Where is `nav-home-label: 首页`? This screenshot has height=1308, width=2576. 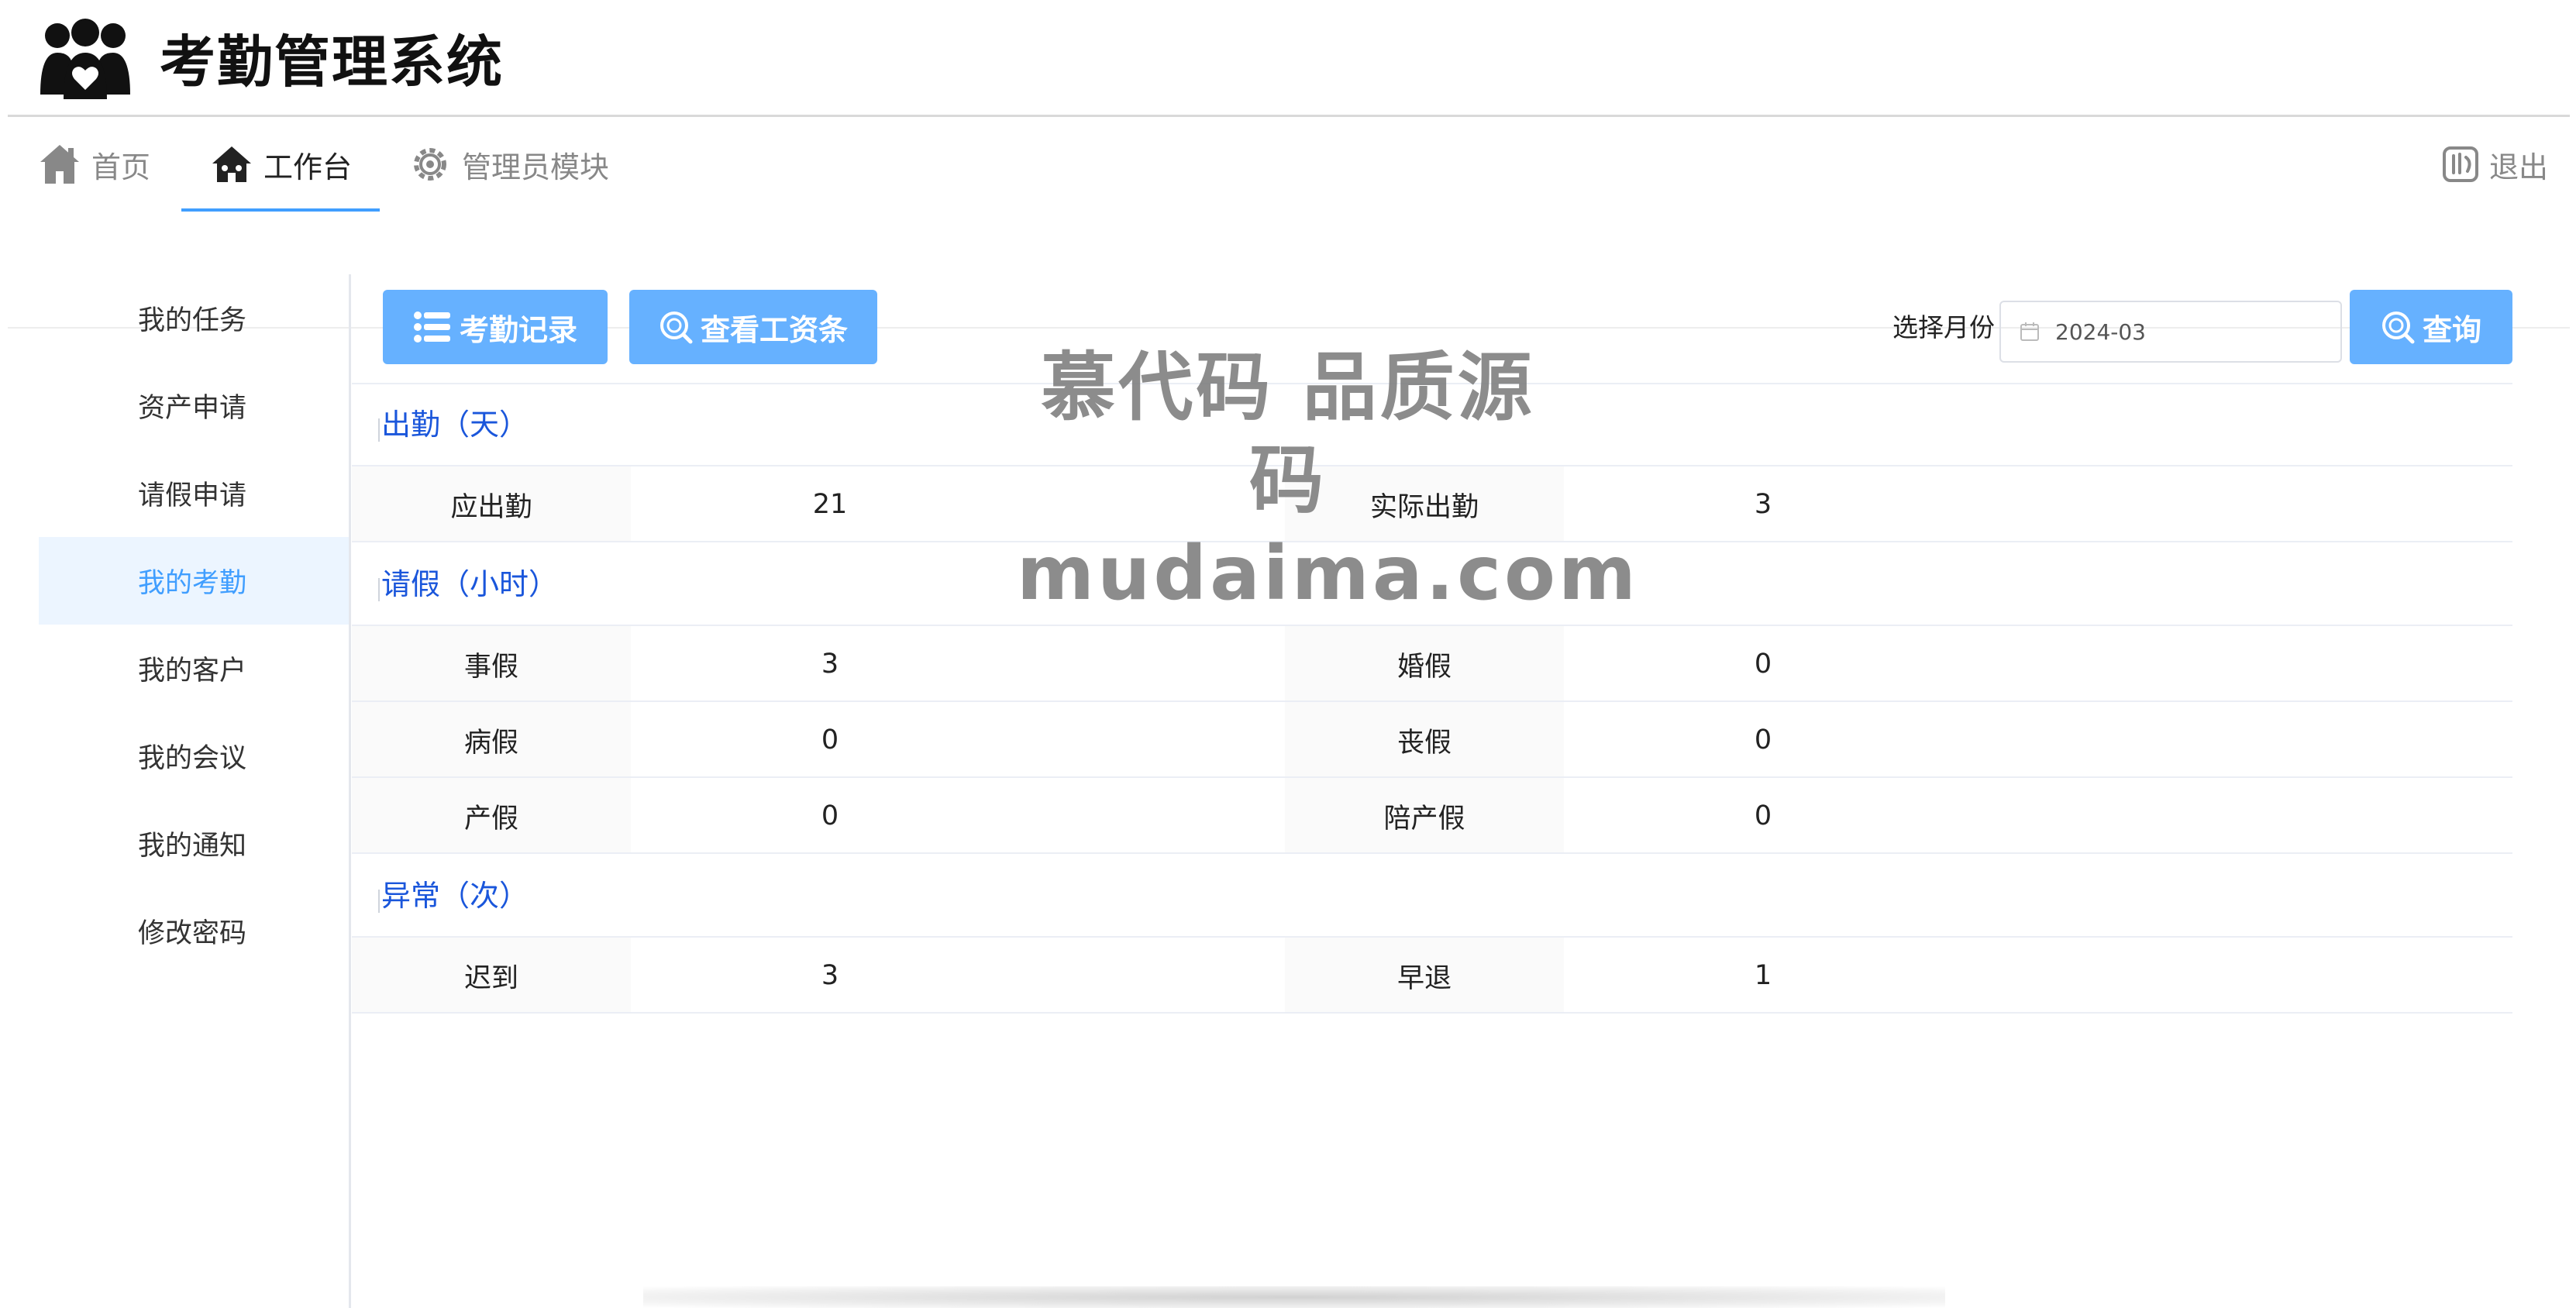 nav-home-label: 首页 is located at coordinates (121, 167).